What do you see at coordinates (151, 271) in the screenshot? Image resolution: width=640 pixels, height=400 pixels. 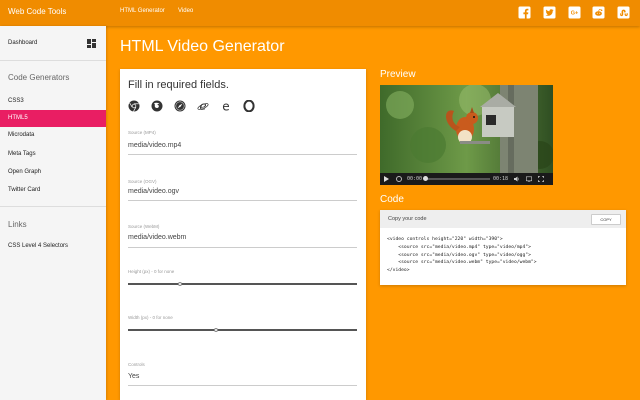 I see `height-label: Height (px) - 0 for none` at bounding box center [151, 271].